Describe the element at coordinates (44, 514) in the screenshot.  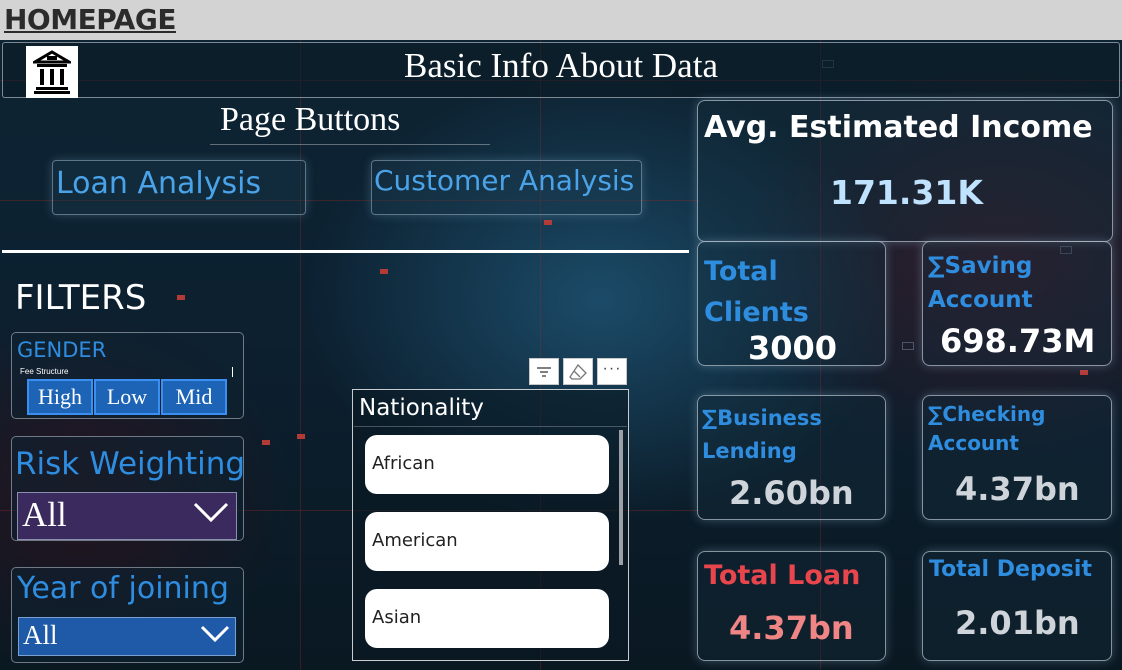
I see `risk-weighting-selected: All` at that location.